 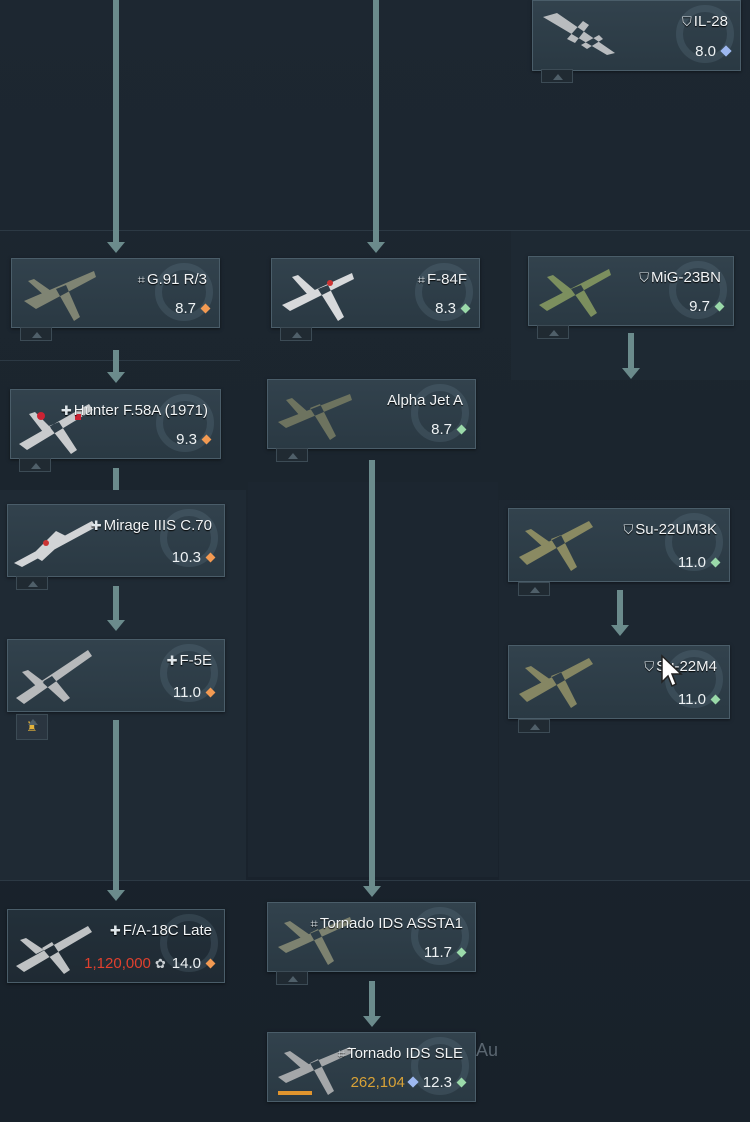 What do you see at coordinates (375, 293) in the screenshot?
I see `vehicle-card-f84f: ⌗ F-84F 8.3` at bounding box center [375, 293].